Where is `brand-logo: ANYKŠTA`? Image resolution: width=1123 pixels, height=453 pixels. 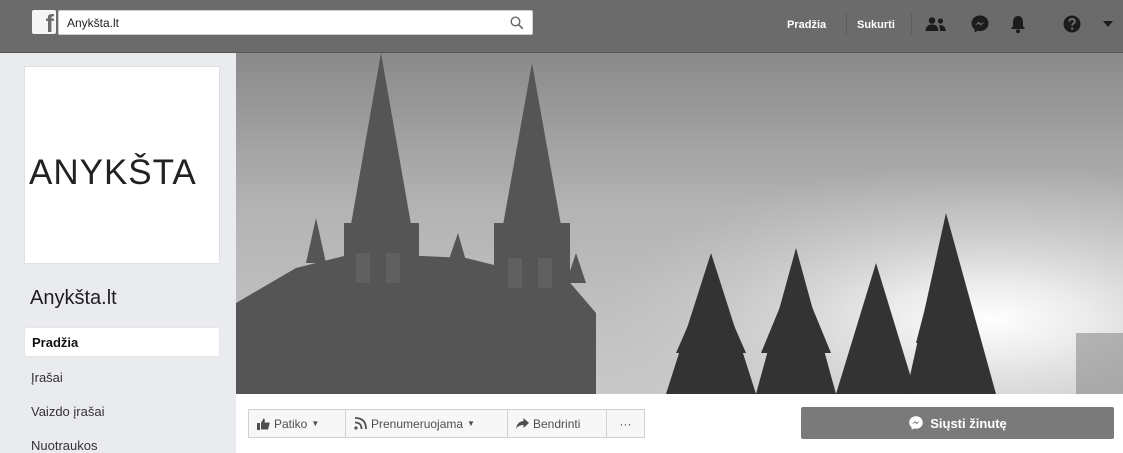 brand-logo: ANYKŠTA is located at coordinates (113, 172).